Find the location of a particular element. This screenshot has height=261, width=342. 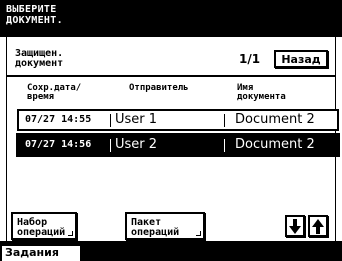

header-separator is located at coordinates (171, 76).